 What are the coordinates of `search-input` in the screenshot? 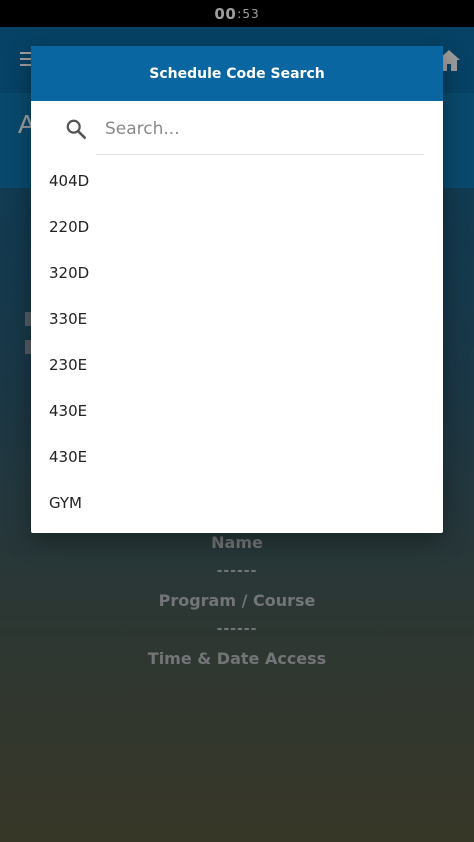 It's located at (265, 128).